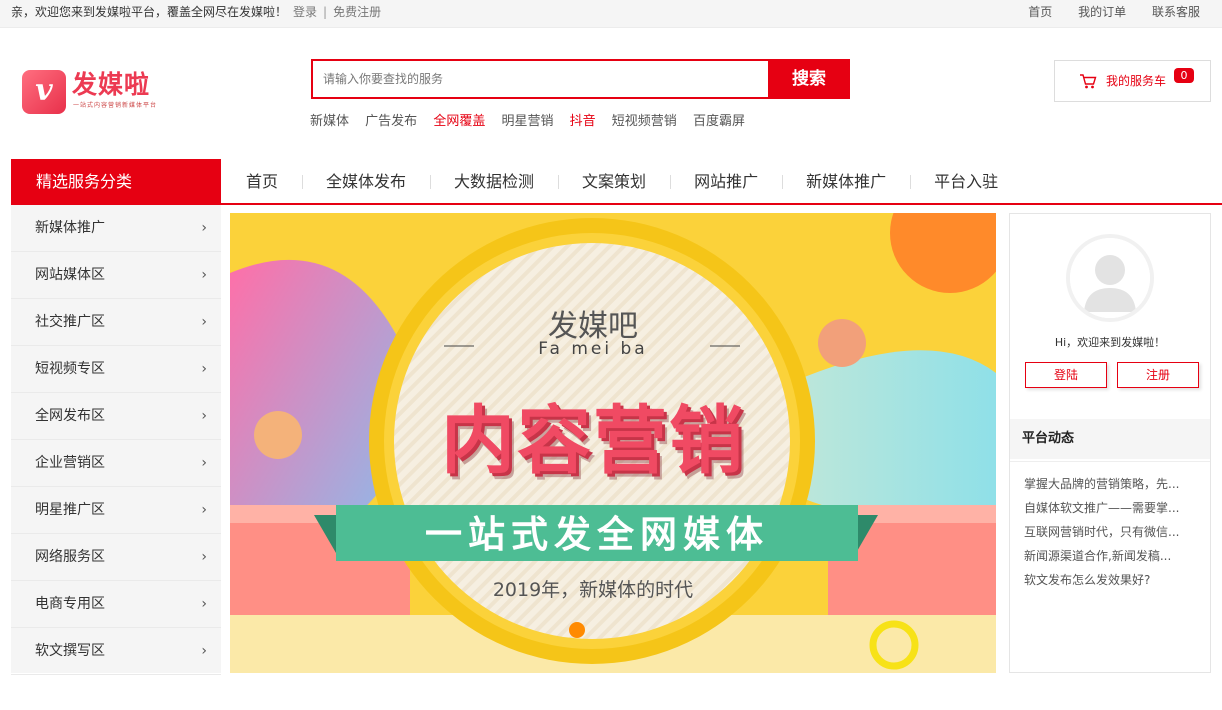  Describe the element at coordinates (70, 275) in the screenshot. I see `sidebar-item-label: 网站媒体区` at that location.